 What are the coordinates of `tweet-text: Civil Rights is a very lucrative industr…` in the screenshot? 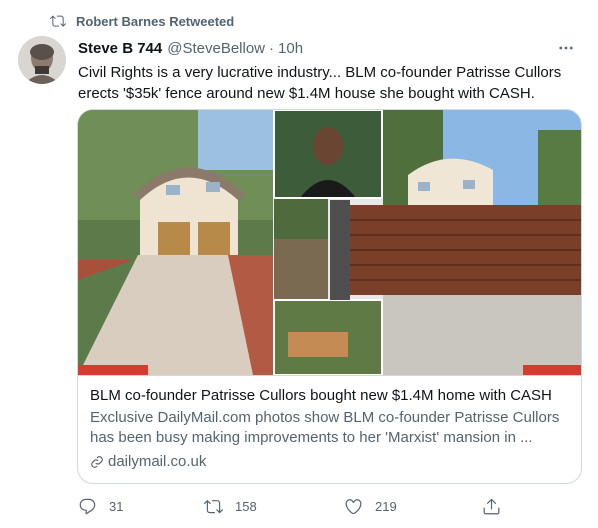 It's located at (320, 83).